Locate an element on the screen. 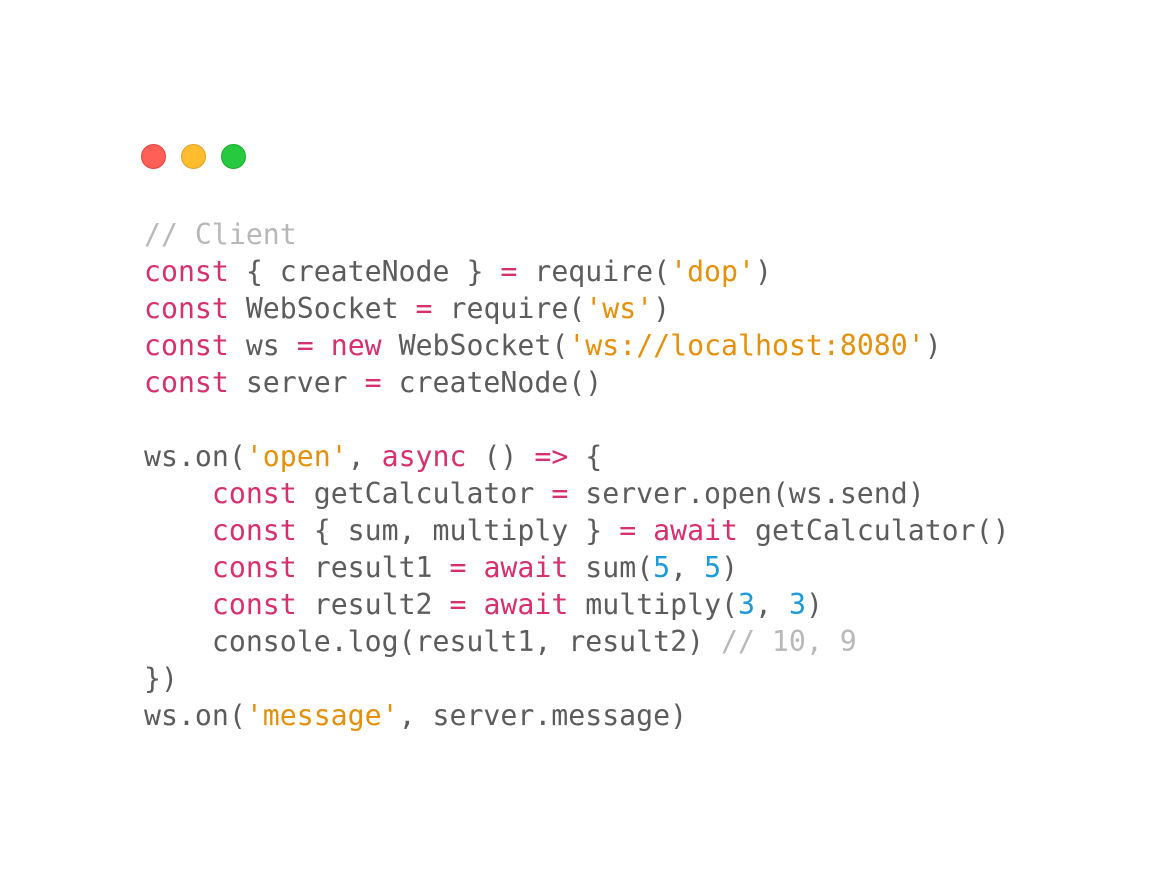  code-line: }) is located at coordinates (577, 678).